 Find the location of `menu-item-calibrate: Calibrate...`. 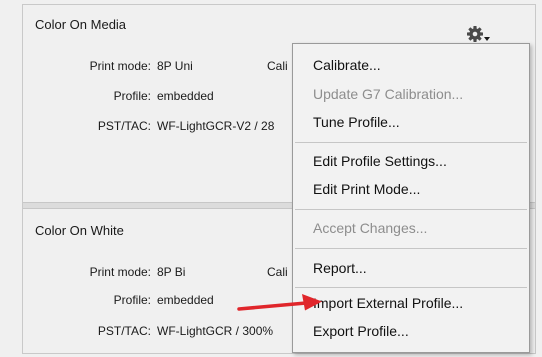

menu-item-calibrate: Calibrate... is located at coordinates (411, 65).